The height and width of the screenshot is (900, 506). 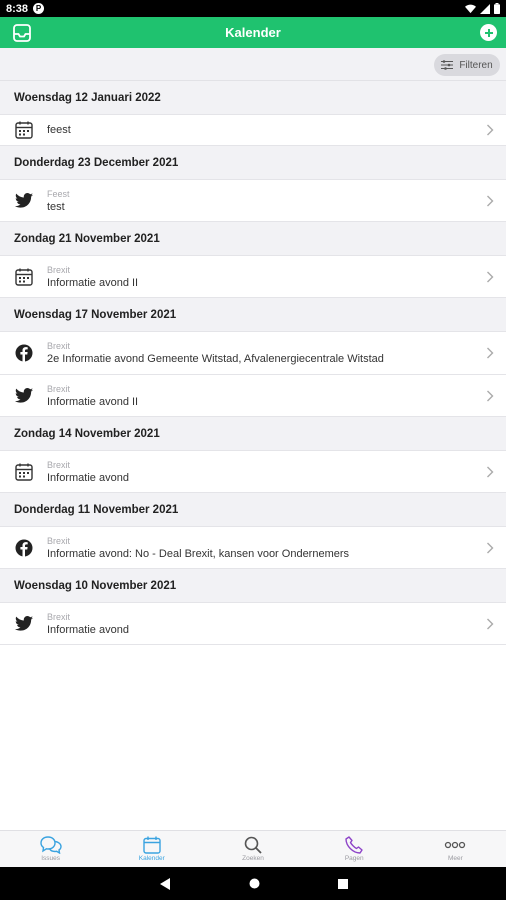 I want to click on system-nav-bar, so click(x=253, y=883).